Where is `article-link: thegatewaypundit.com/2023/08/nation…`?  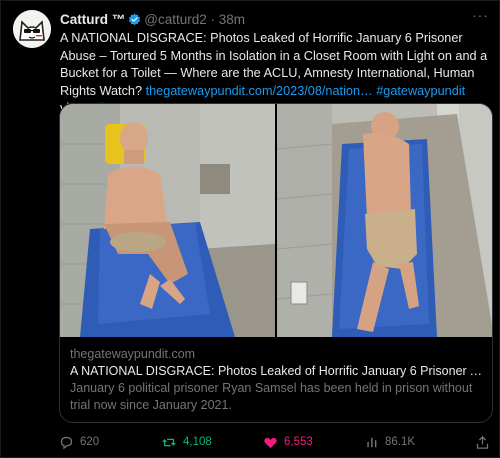 article-link: thegatewaypundit.com/2023/08/nation… is located at coordinates (259, 91).